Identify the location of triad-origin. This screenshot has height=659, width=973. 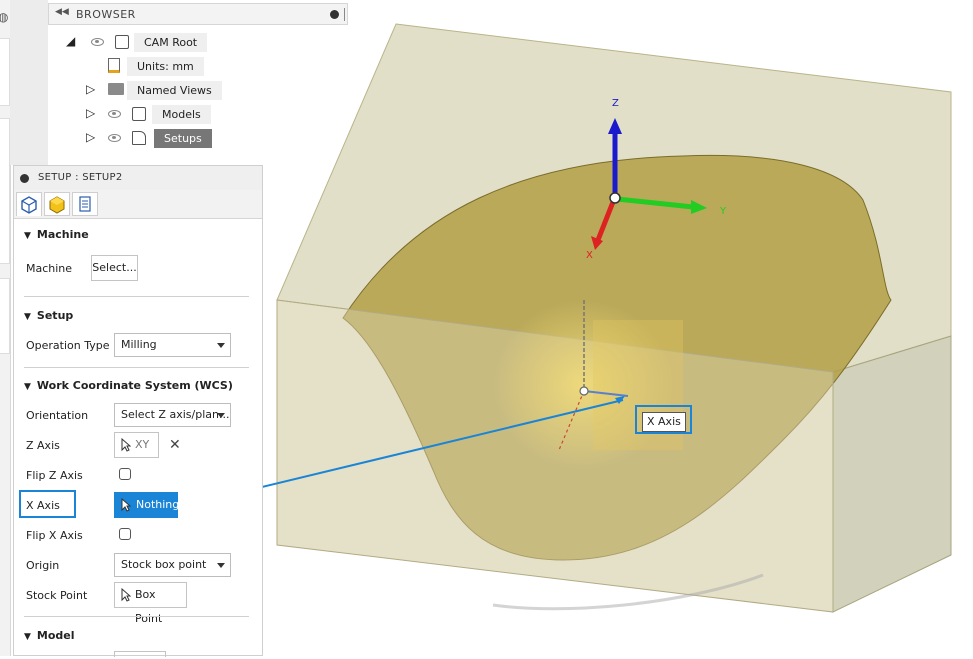
(615, 198).